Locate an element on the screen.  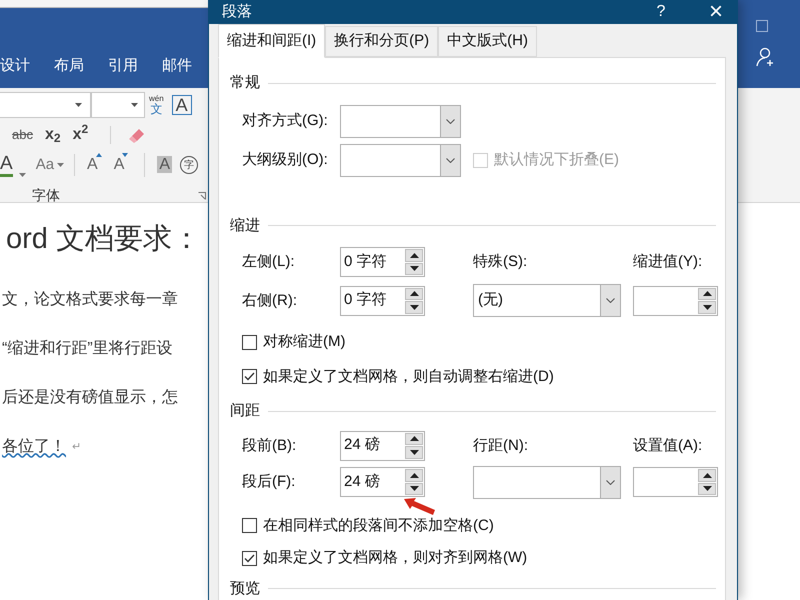
checkbox-label: 对称缩进(M) is located at coordinates (304, 342).